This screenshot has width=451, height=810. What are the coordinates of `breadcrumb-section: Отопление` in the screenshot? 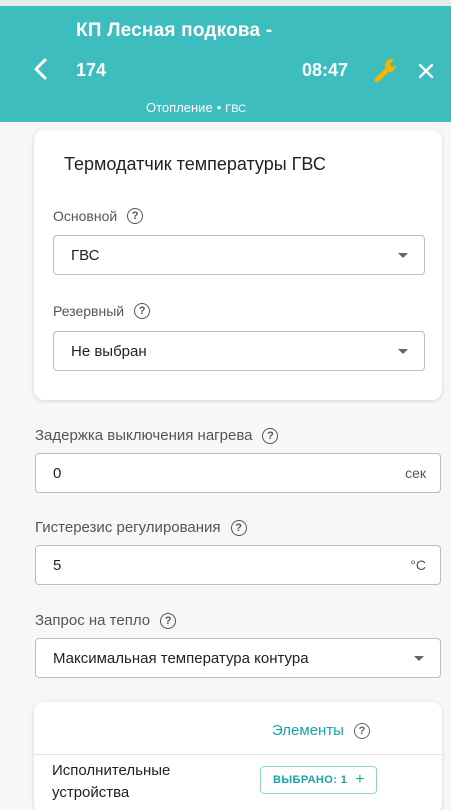 It's located at (179, 107).